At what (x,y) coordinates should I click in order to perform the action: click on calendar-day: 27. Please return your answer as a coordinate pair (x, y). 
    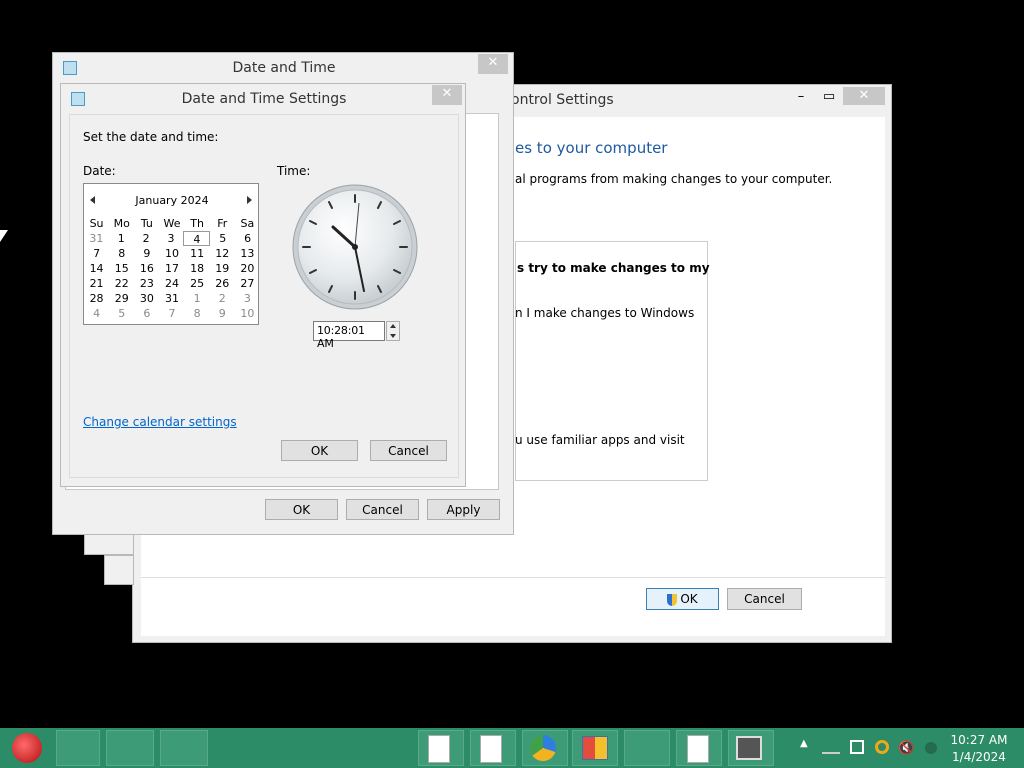
    Looking at the image, I should click on (247, 283).